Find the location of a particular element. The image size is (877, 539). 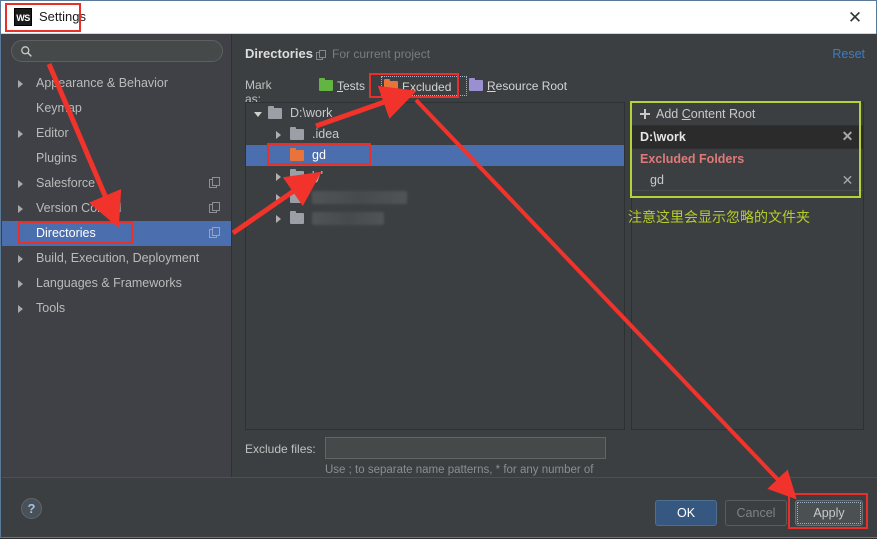

dialog-footer: ? OK Cancel Apply is located at coordinates (439, 507).